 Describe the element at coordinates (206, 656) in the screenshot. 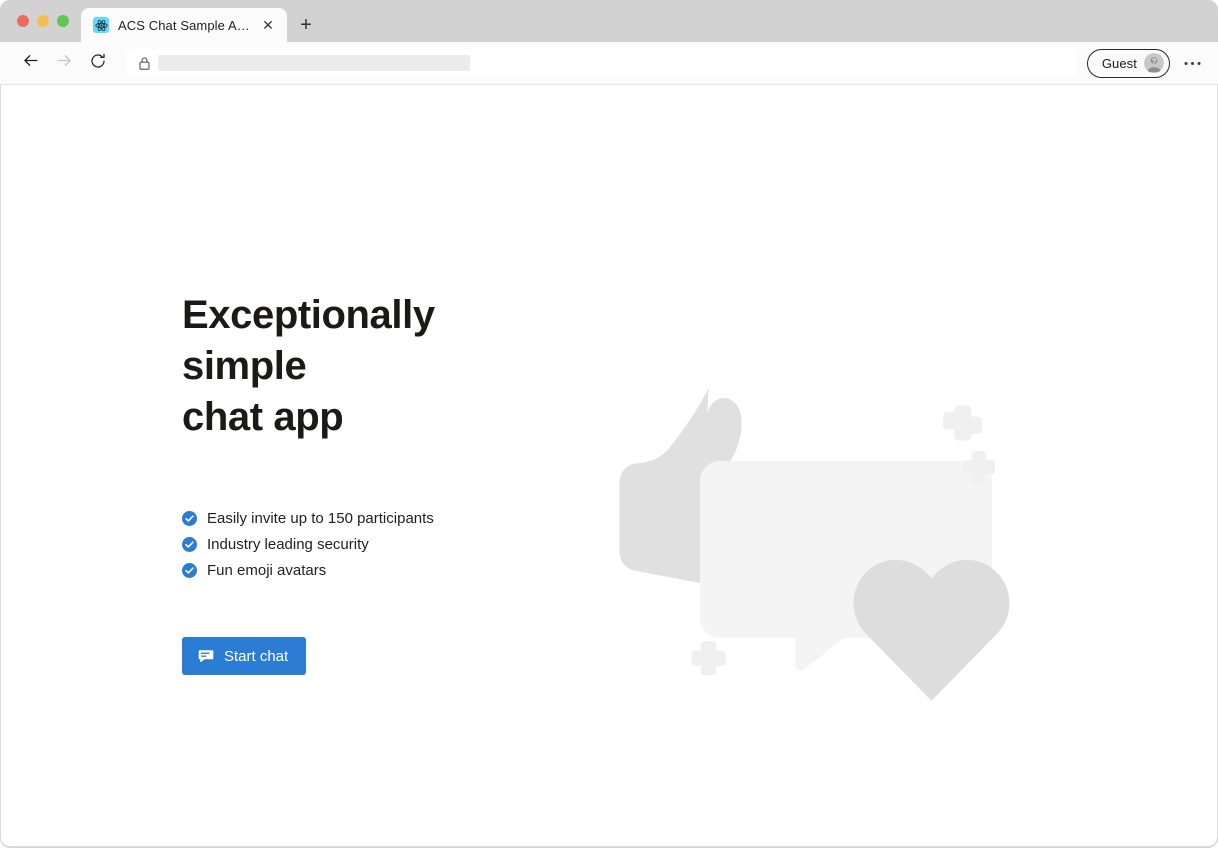

I see `chat-bubble-icon` at that location.